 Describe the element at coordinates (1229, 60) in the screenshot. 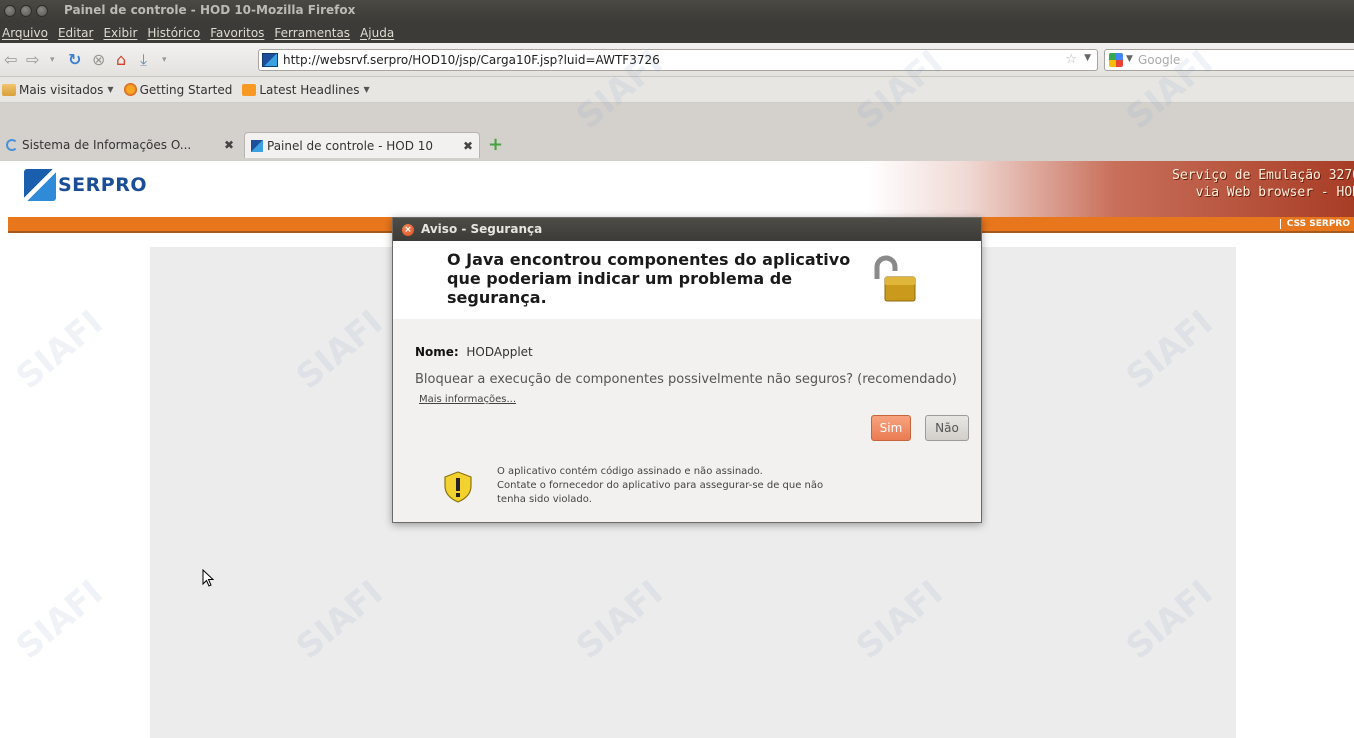

I see `search-box: ▼ Google` at that location.